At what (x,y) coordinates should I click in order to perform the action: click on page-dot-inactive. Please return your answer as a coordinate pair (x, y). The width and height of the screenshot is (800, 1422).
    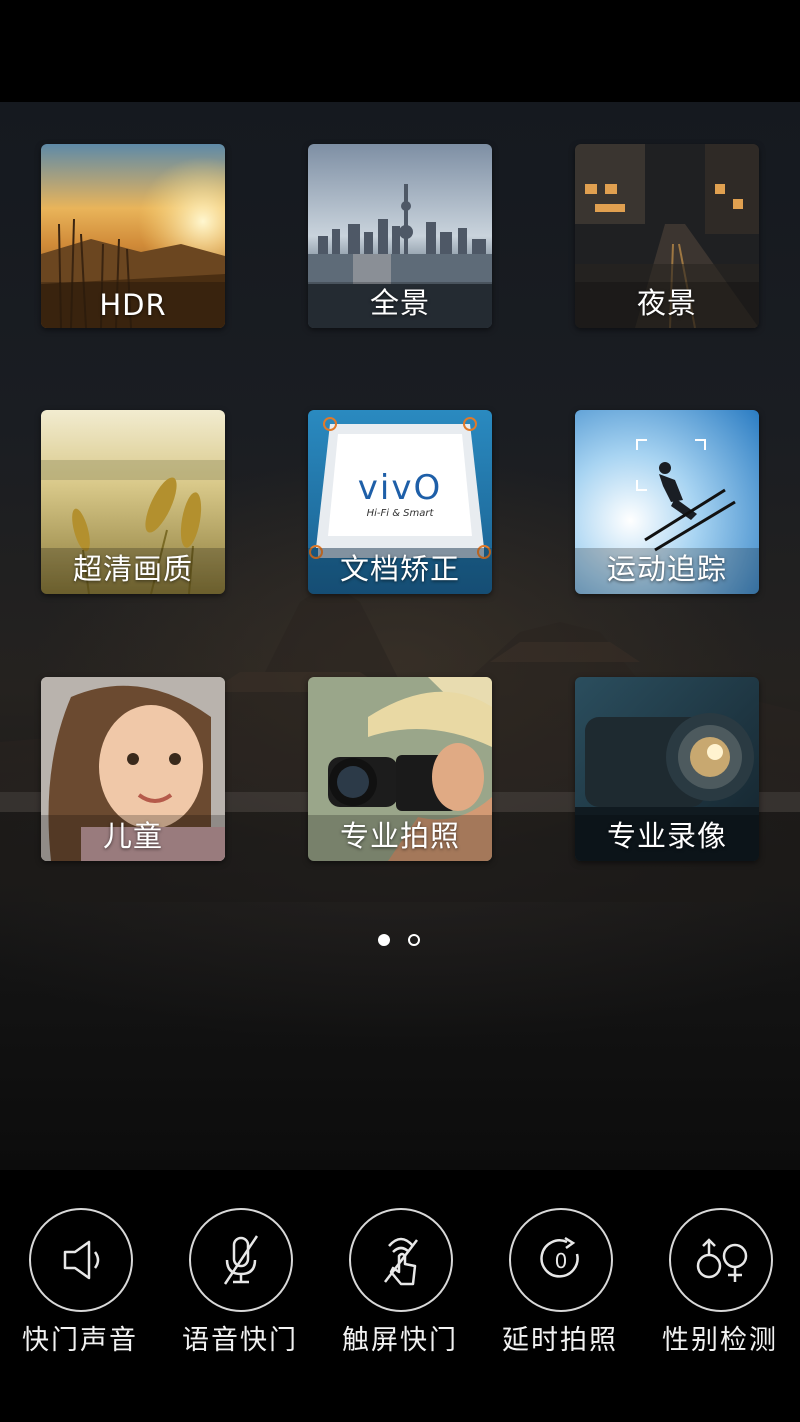
    Looking at the image, I should click on (414, 940).